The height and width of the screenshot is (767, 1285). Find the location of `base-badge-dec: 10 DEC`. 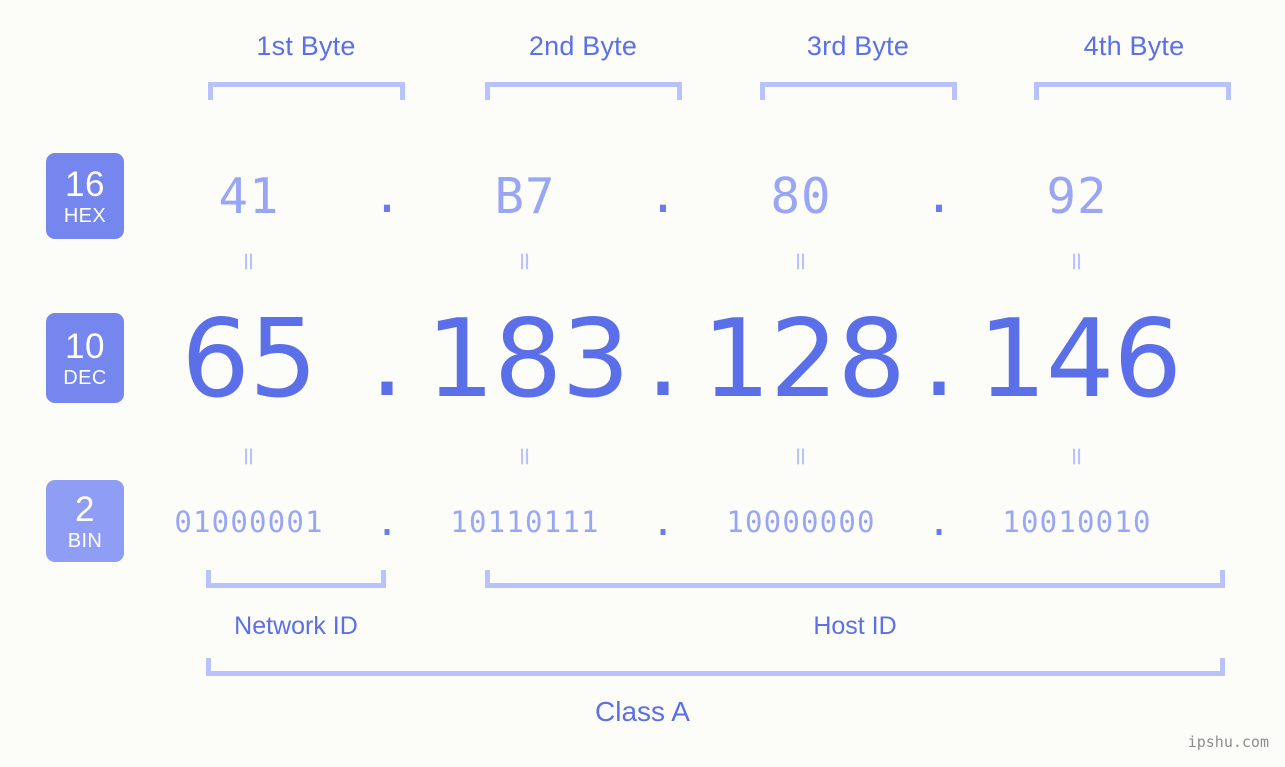

base-badge-dec: 10 DEC is located at coordinates (85, 358).